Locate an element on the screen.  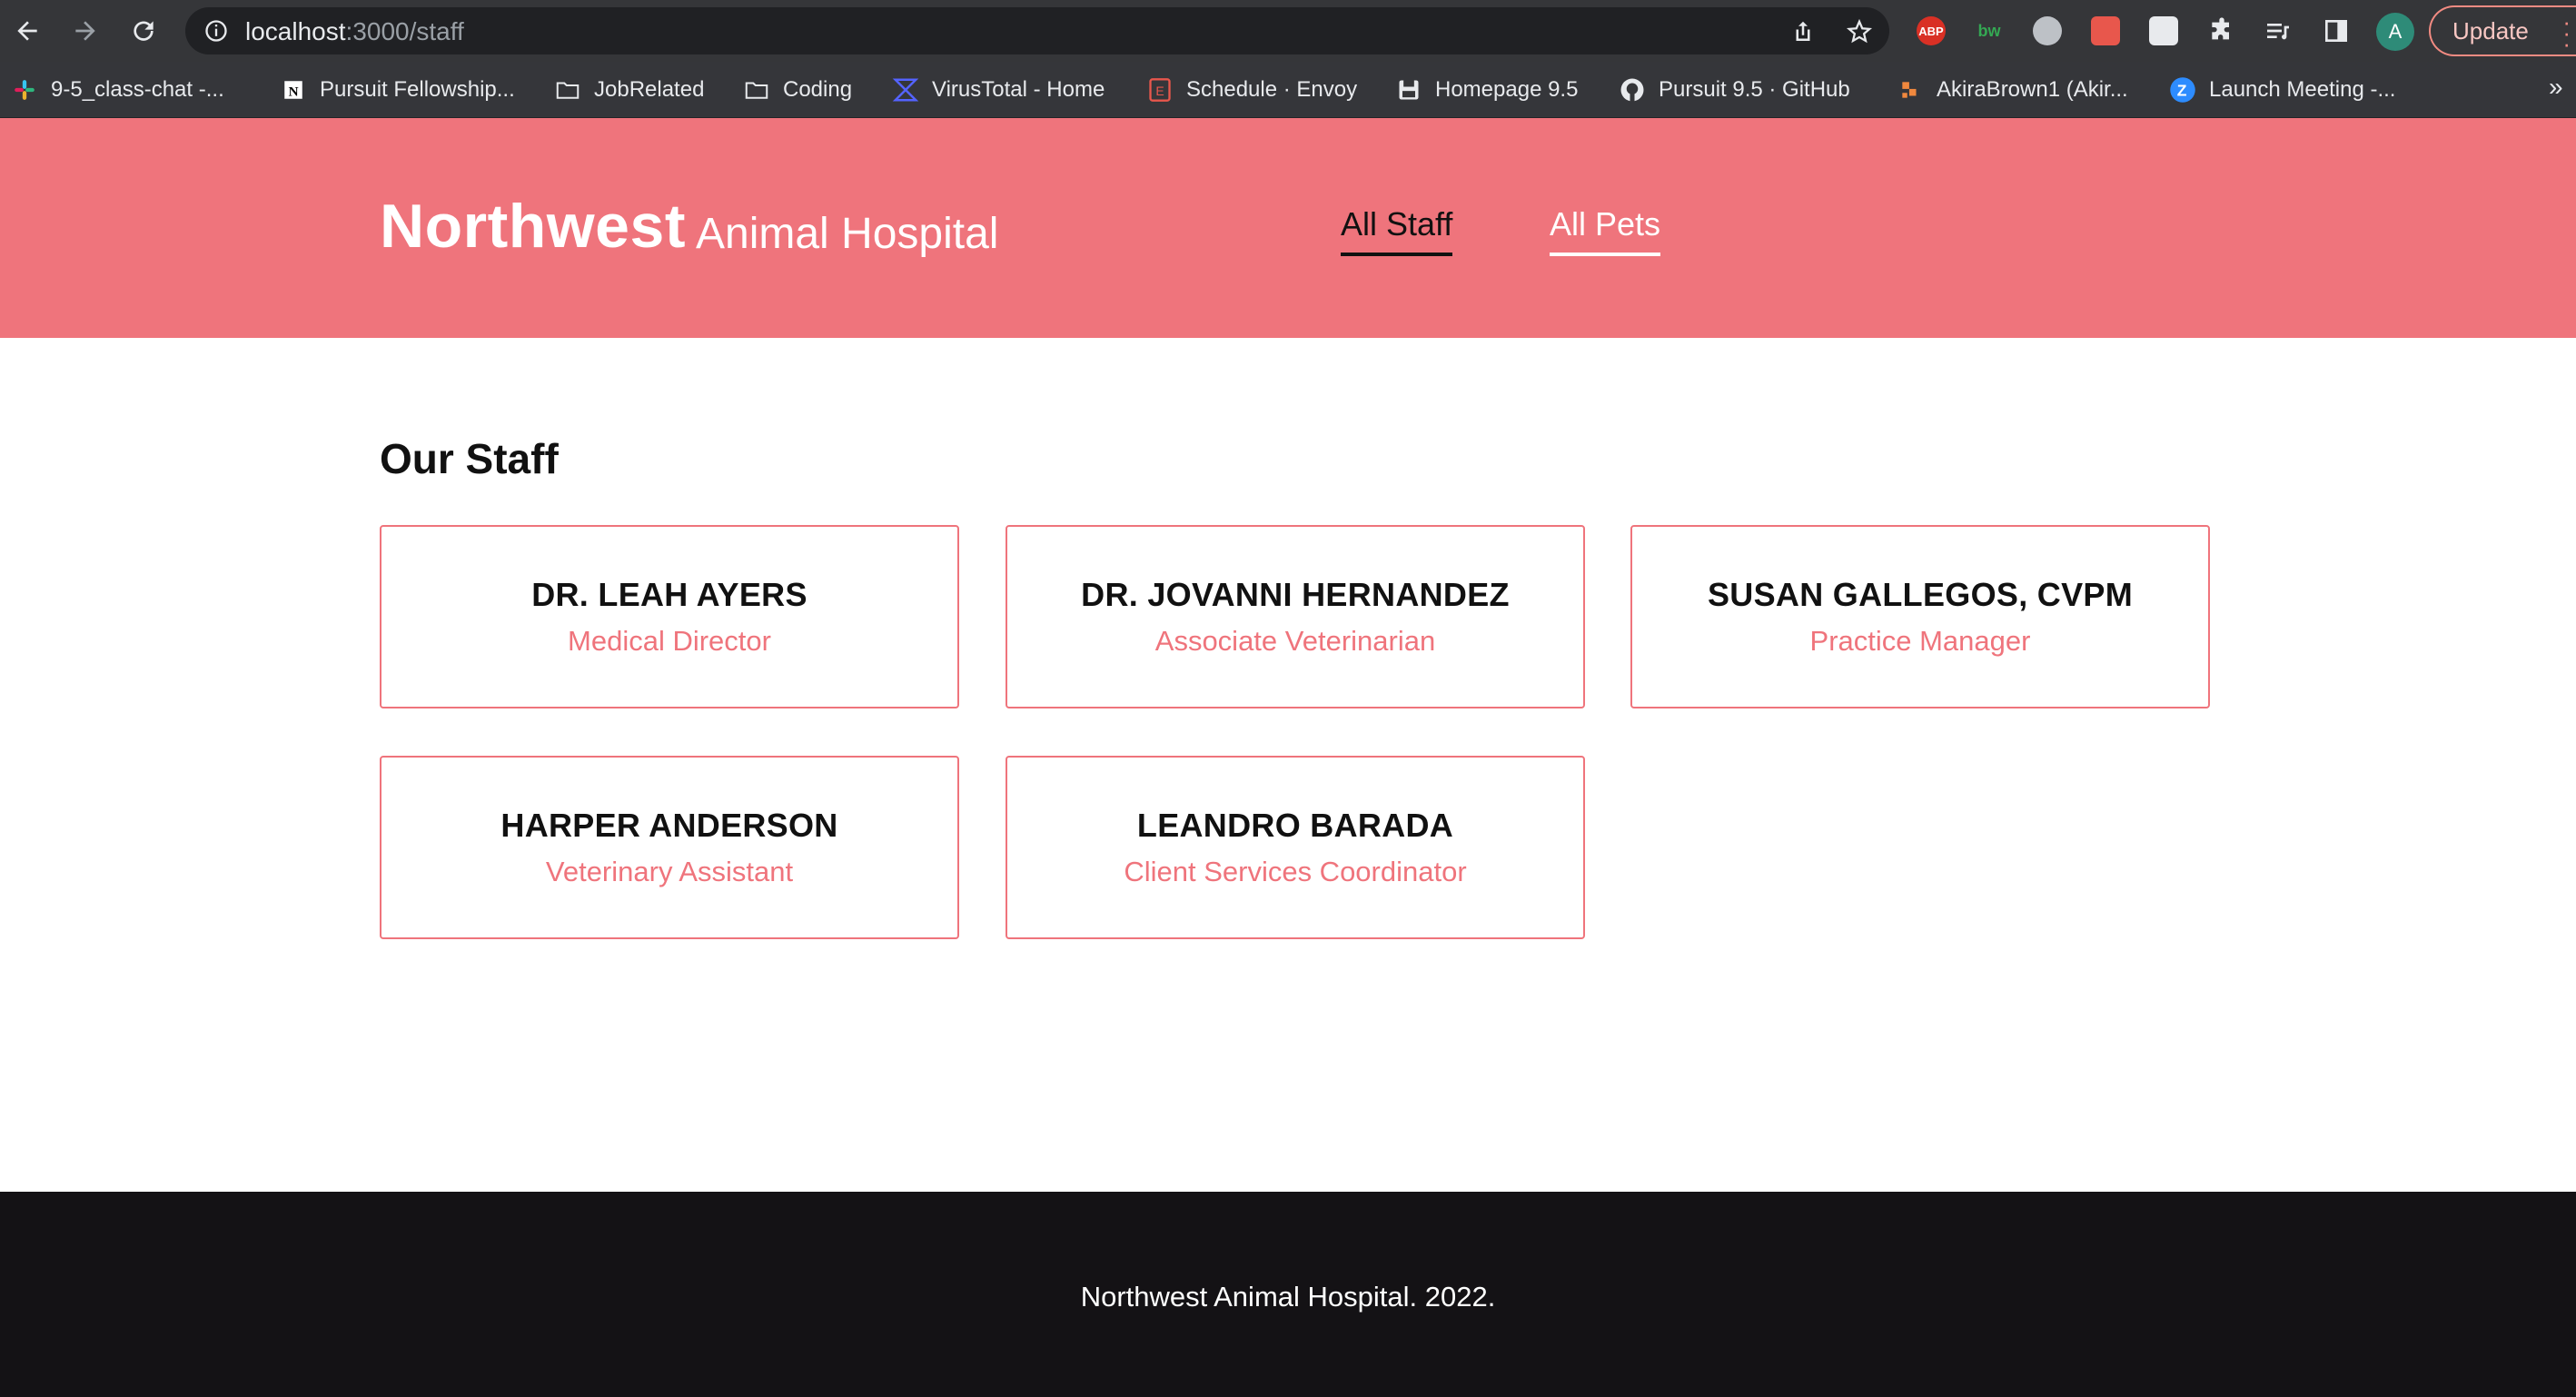
virustotal-icon is located at coordinates (905, 90).